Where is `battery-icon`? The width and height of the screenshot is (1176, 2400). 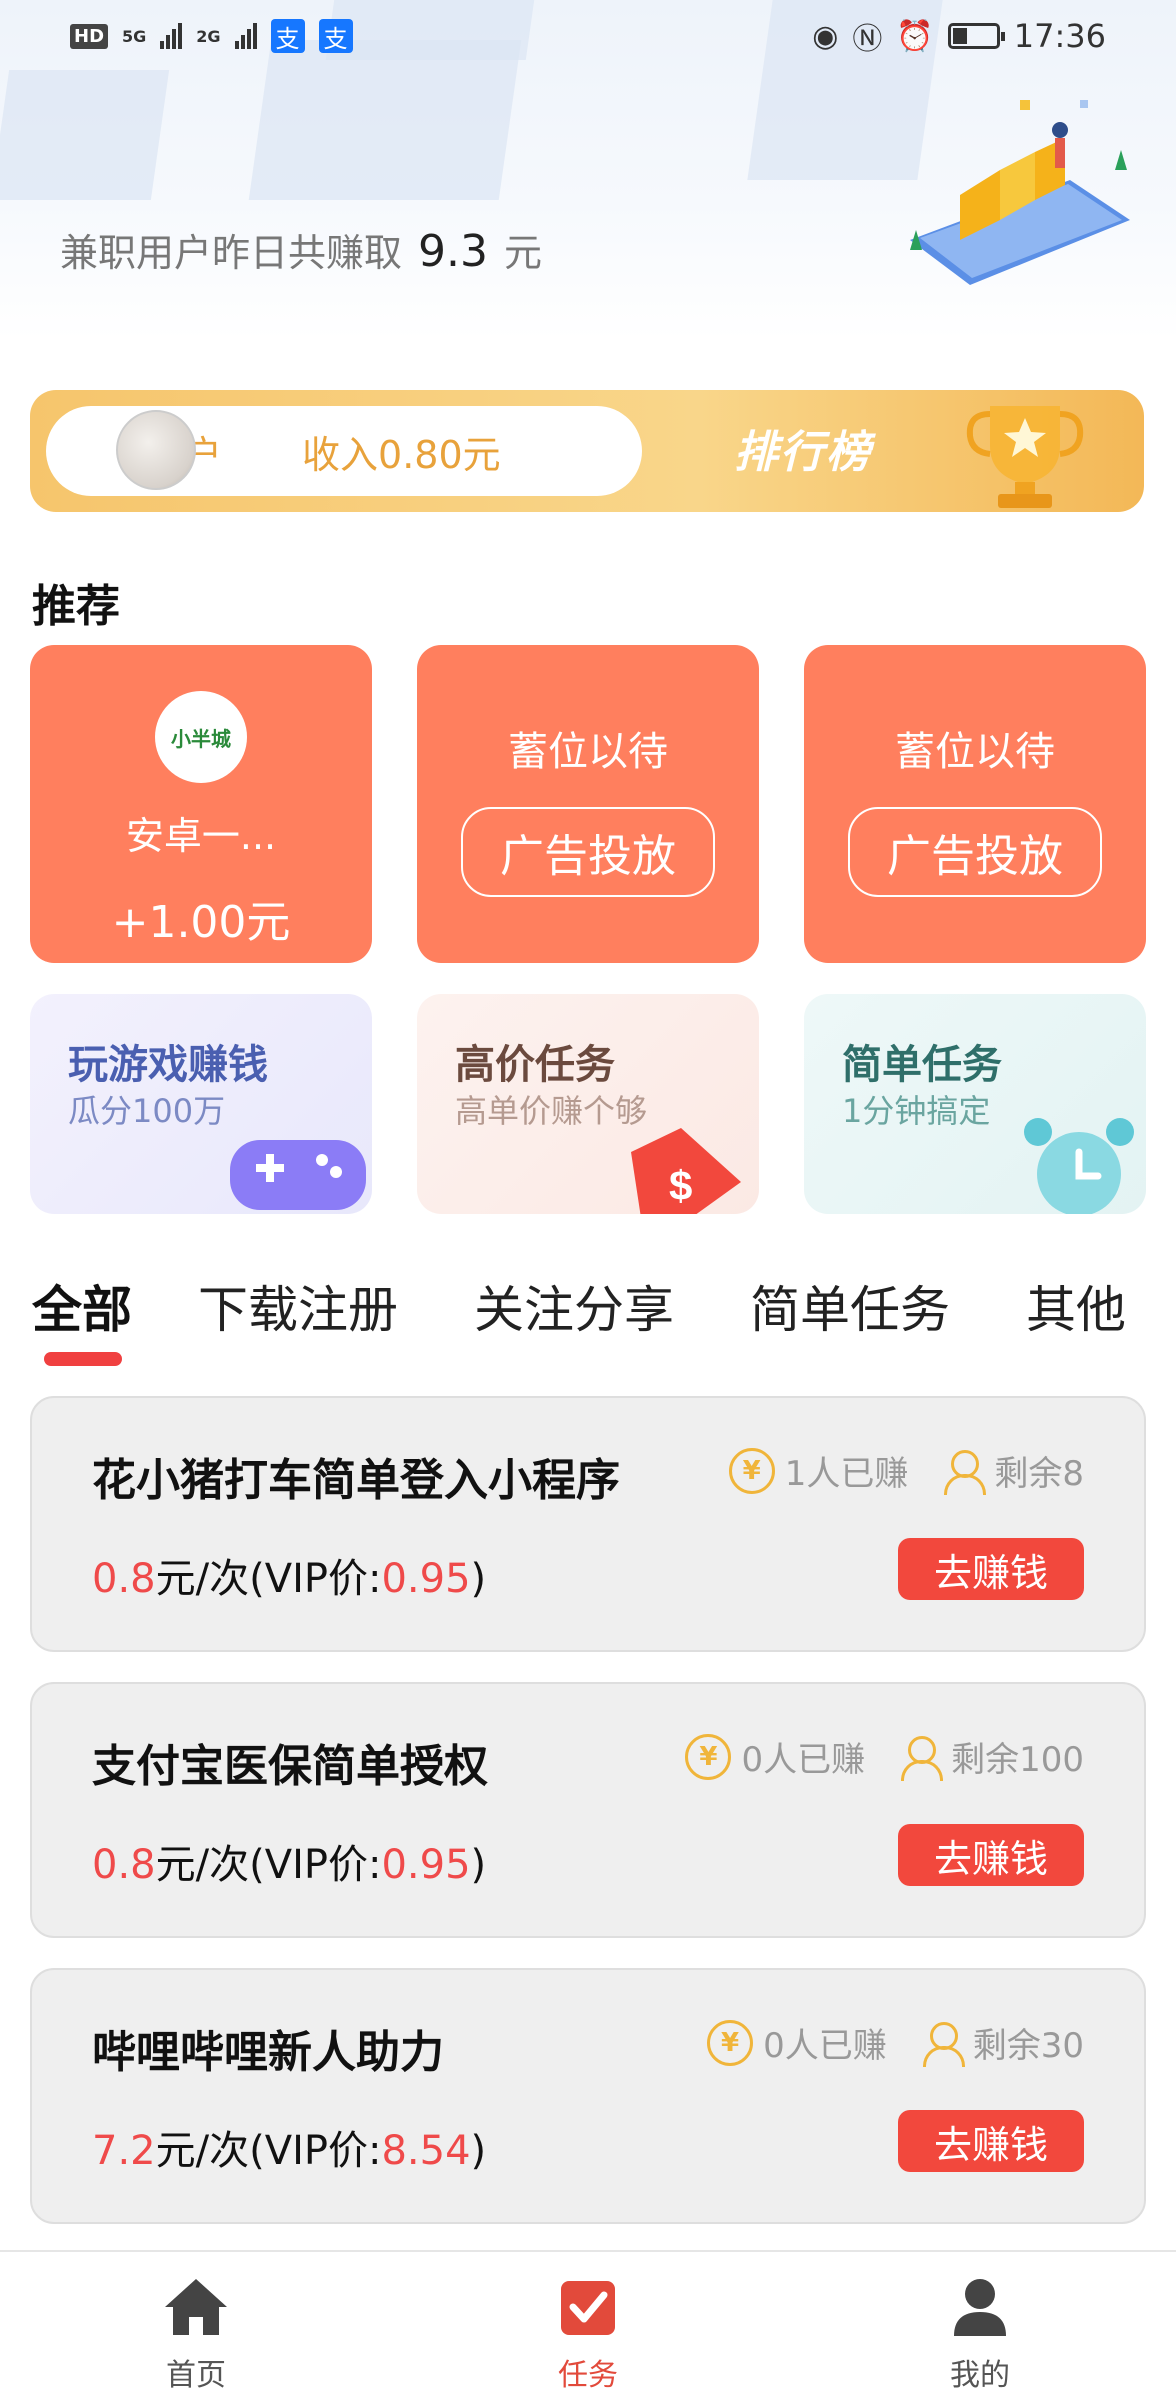 battery-icon is located at coordinates (976, 36).